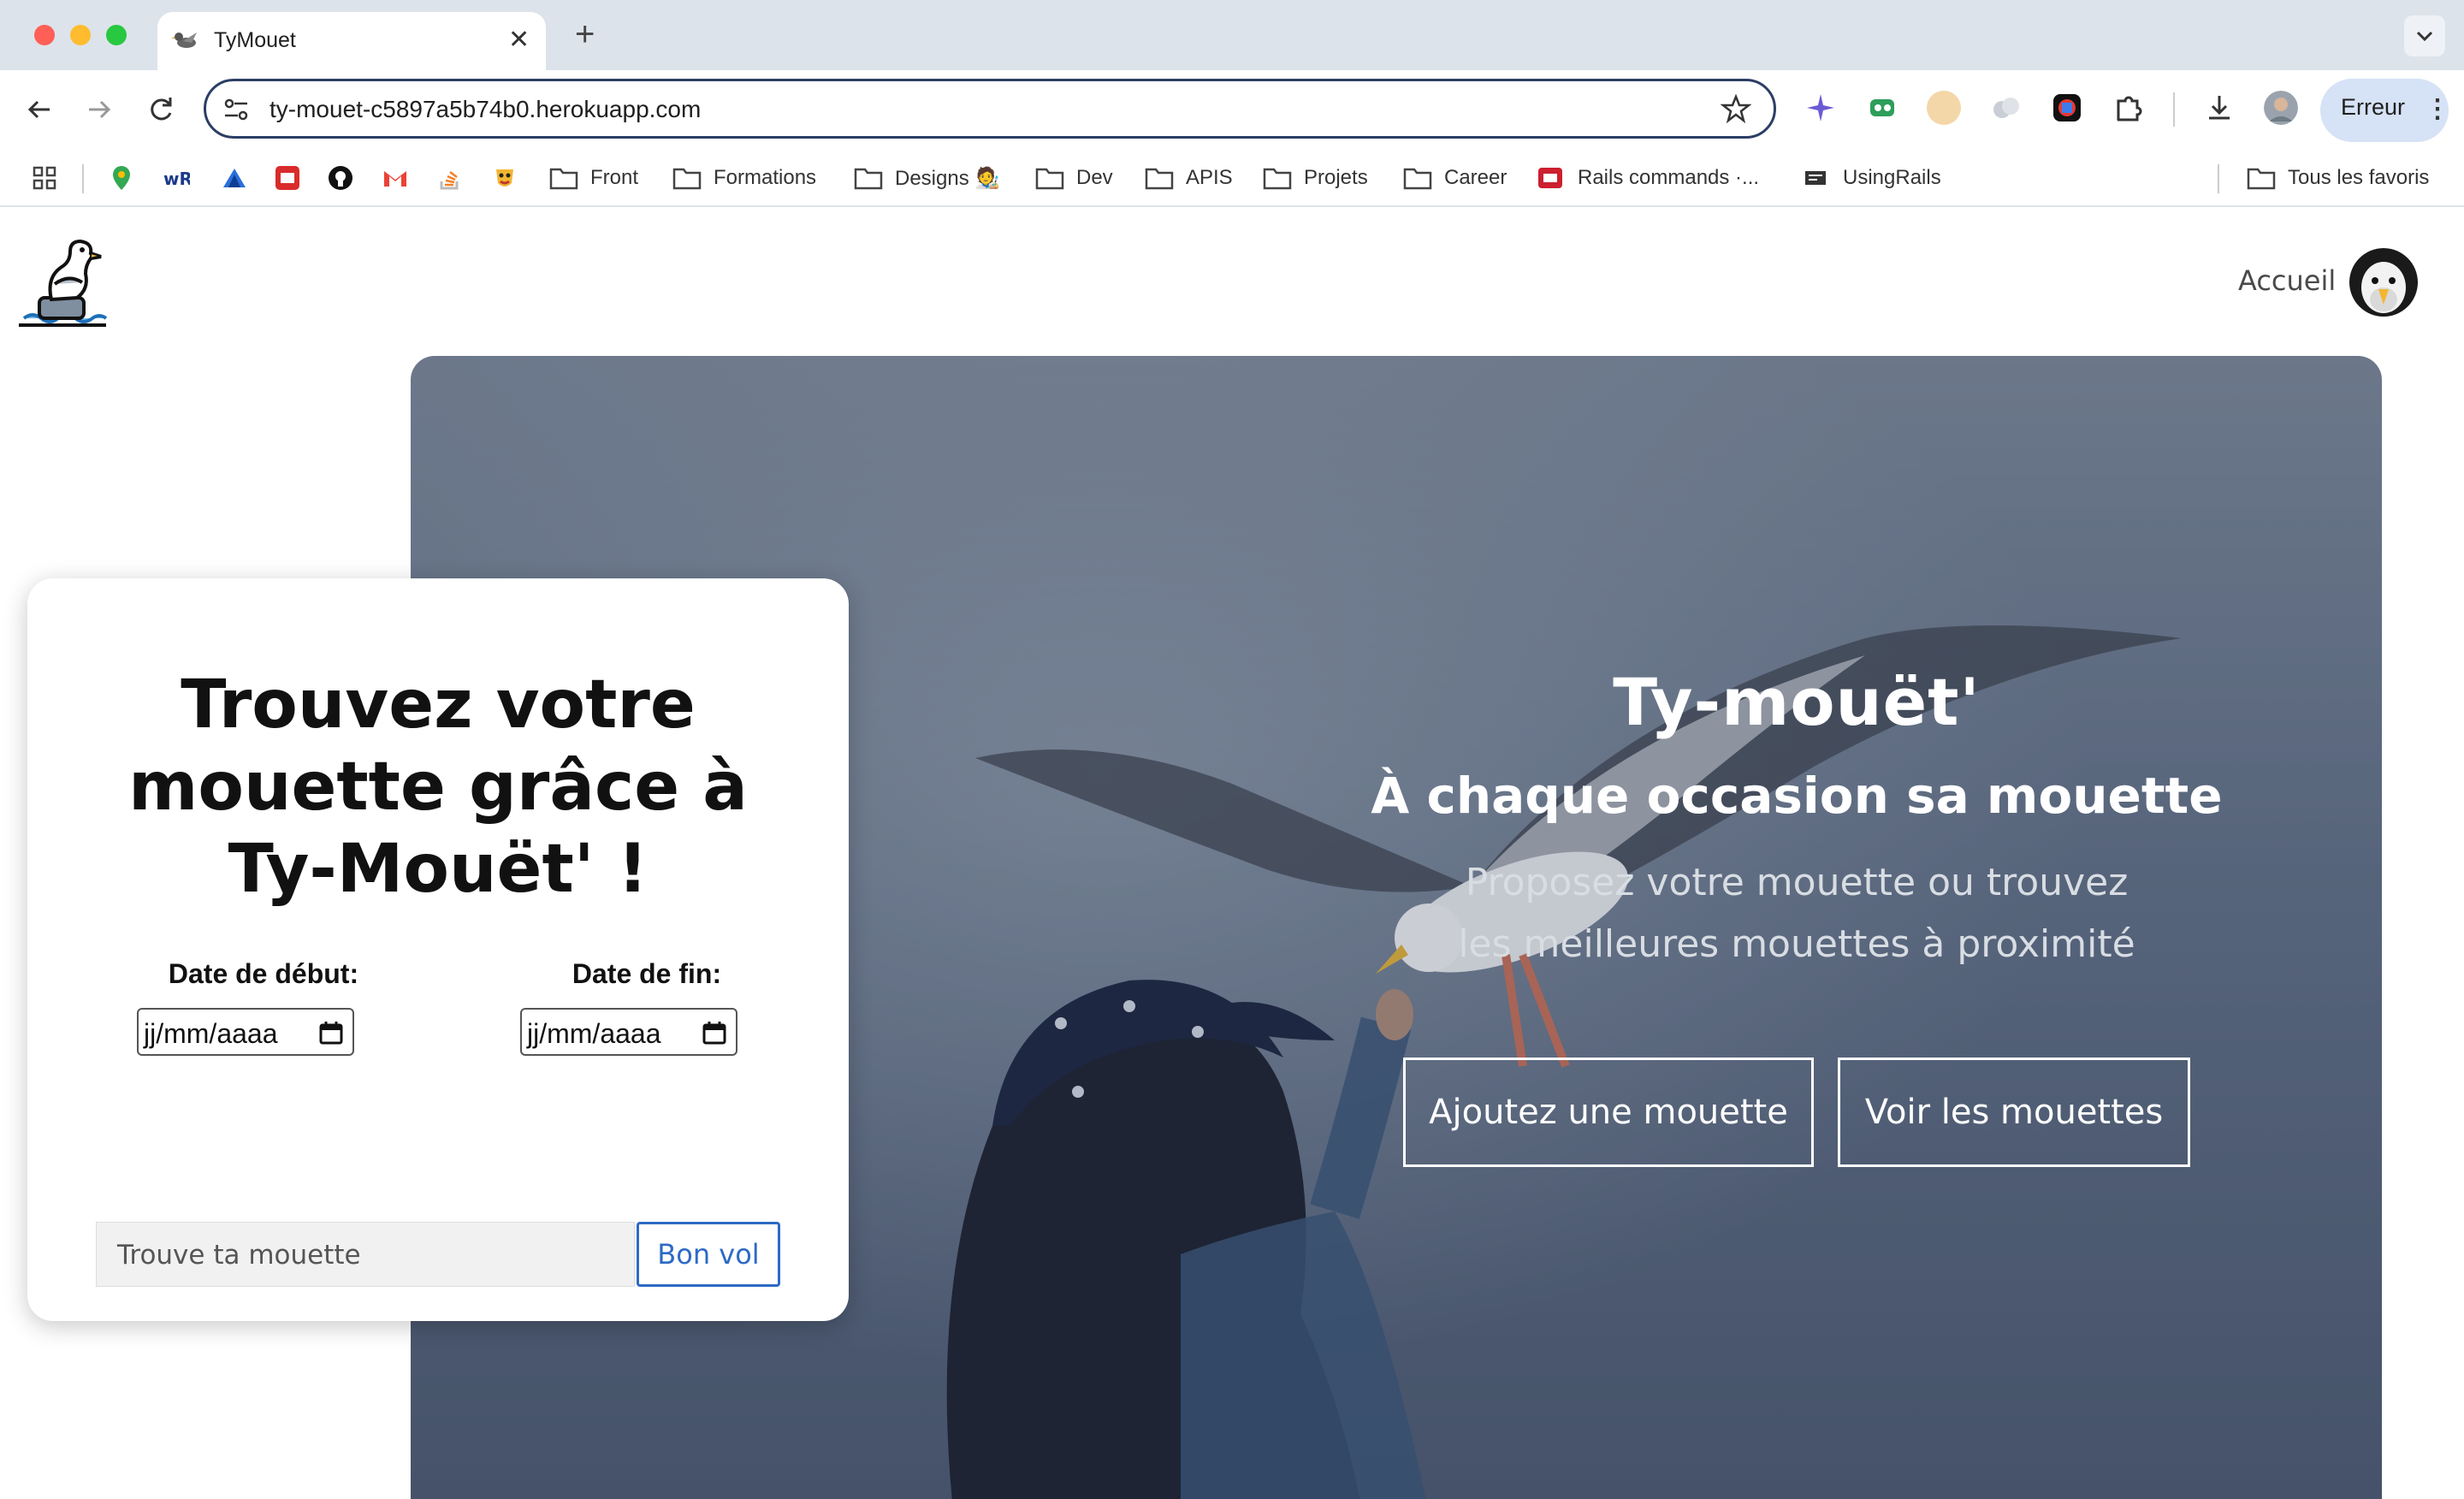 The width and height of the screenshot is (2464, 1499). I want to click on end-date-value: jj/mm/aaaa, so click(594, 1033).